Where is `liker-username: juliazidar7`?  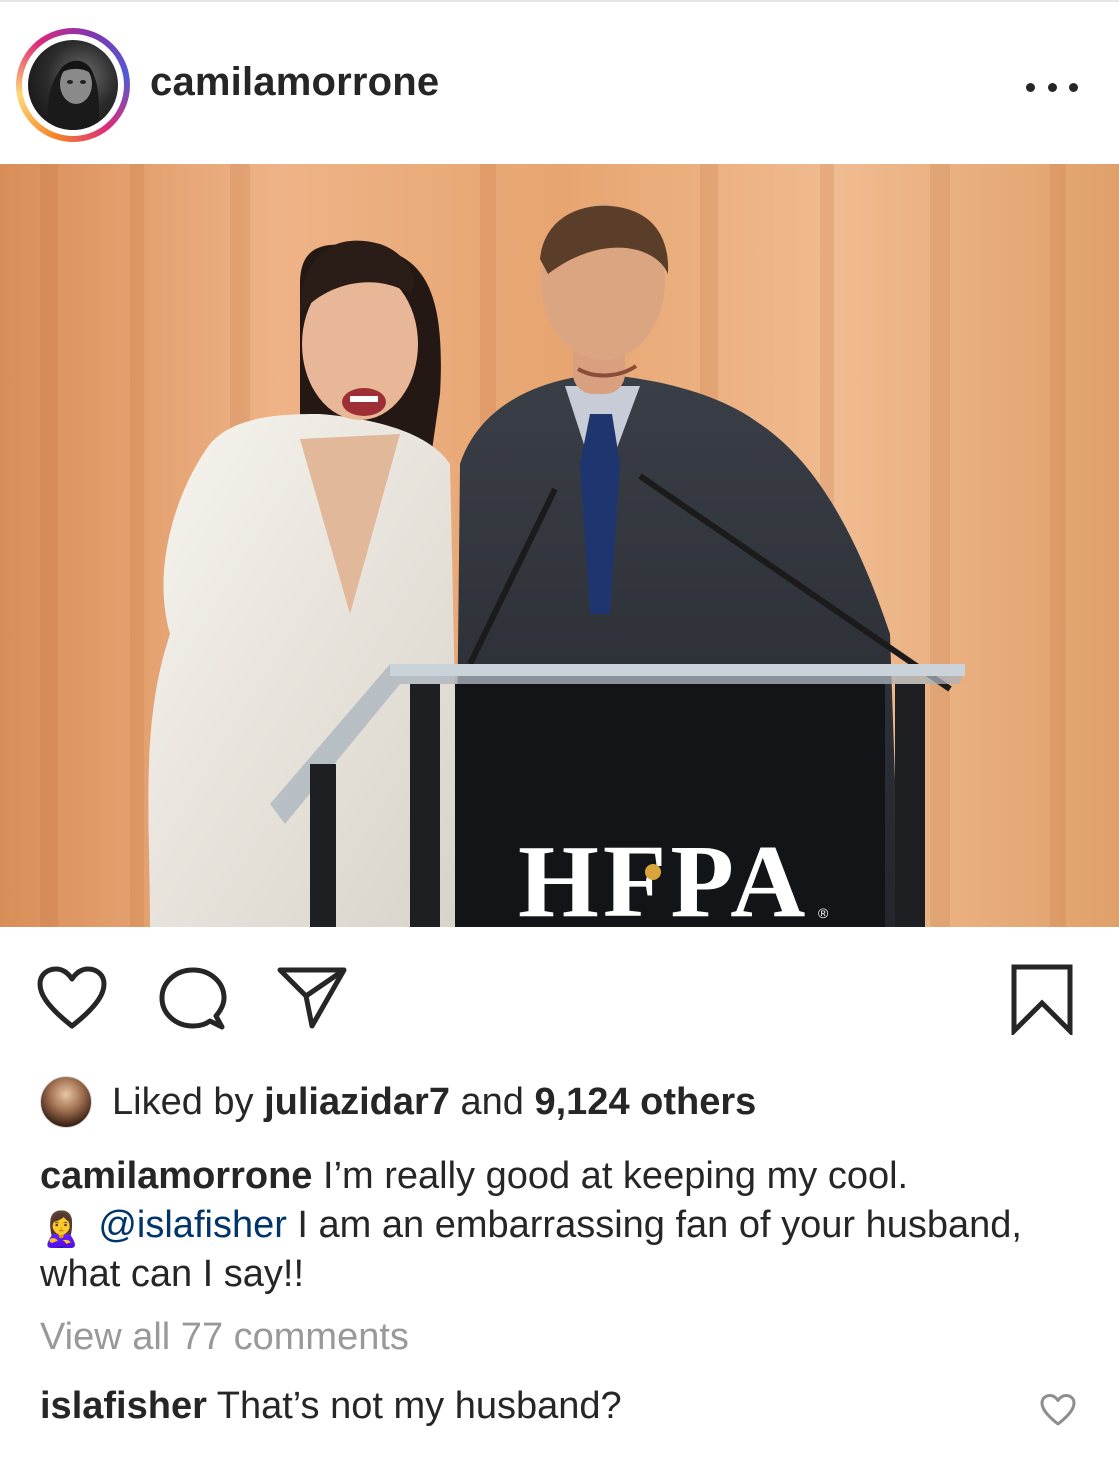
liker-username: juliazidar7 is located at coordinates (357, 1102).